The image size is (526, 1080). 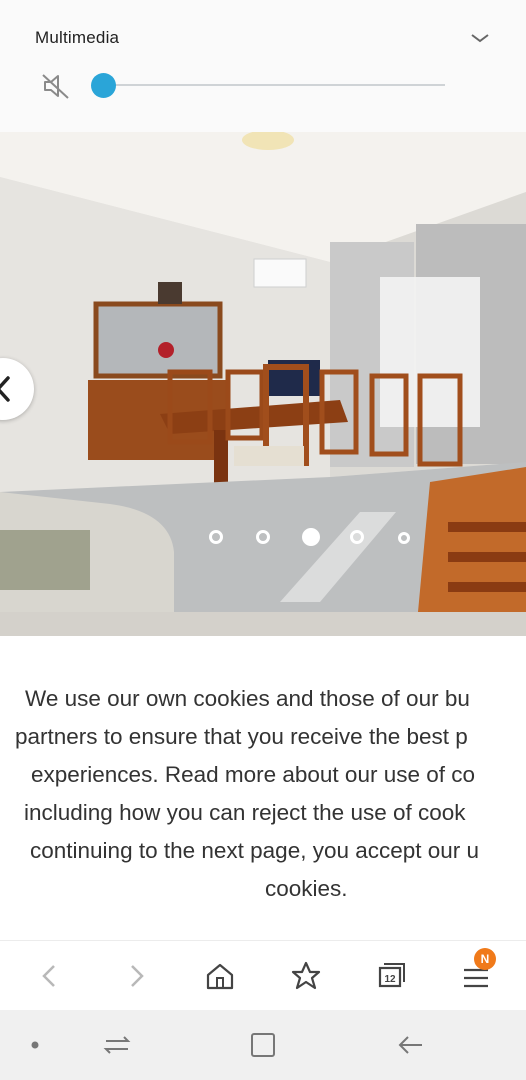 What do you see at coordinates (306, 888) in the screenshot?
I see `cookie-line: cookies.` at bounding box center [306, 888].